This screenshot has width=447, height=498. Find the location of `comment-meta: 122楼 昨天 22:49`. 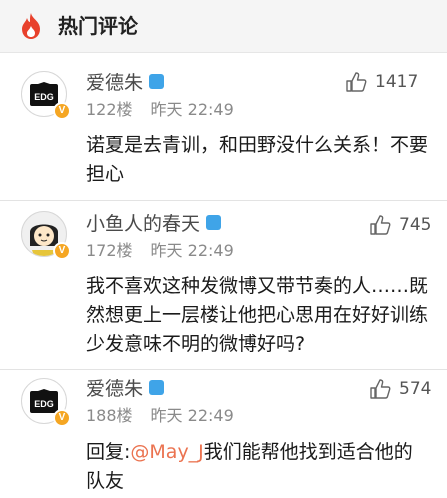

comment-meta: 122楼 昨天 22:49 is located at coordinates (160, 110).